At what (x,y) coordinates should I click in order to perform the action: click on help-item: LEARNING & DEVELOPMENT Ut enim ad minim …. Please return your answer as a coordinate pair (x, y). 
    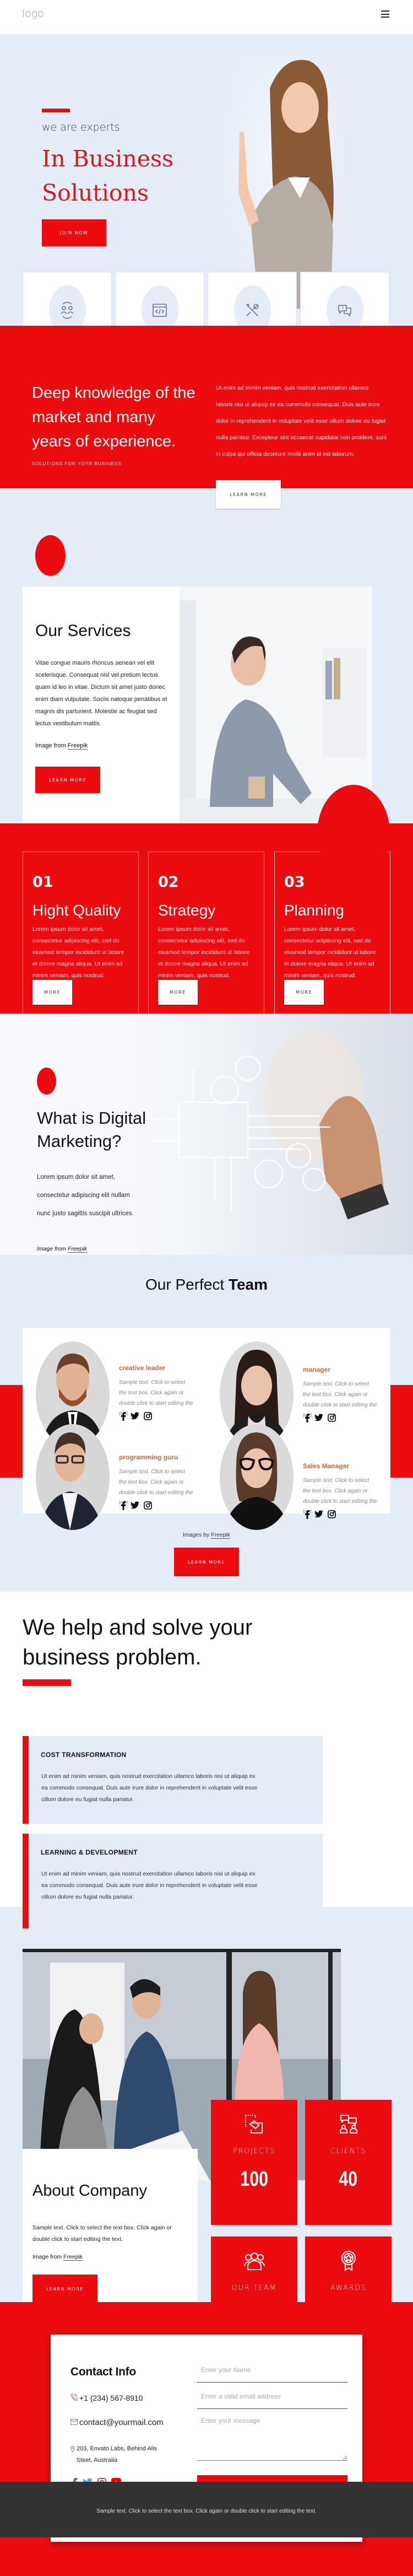
    Looking at the image, I should click on (173, 1877).